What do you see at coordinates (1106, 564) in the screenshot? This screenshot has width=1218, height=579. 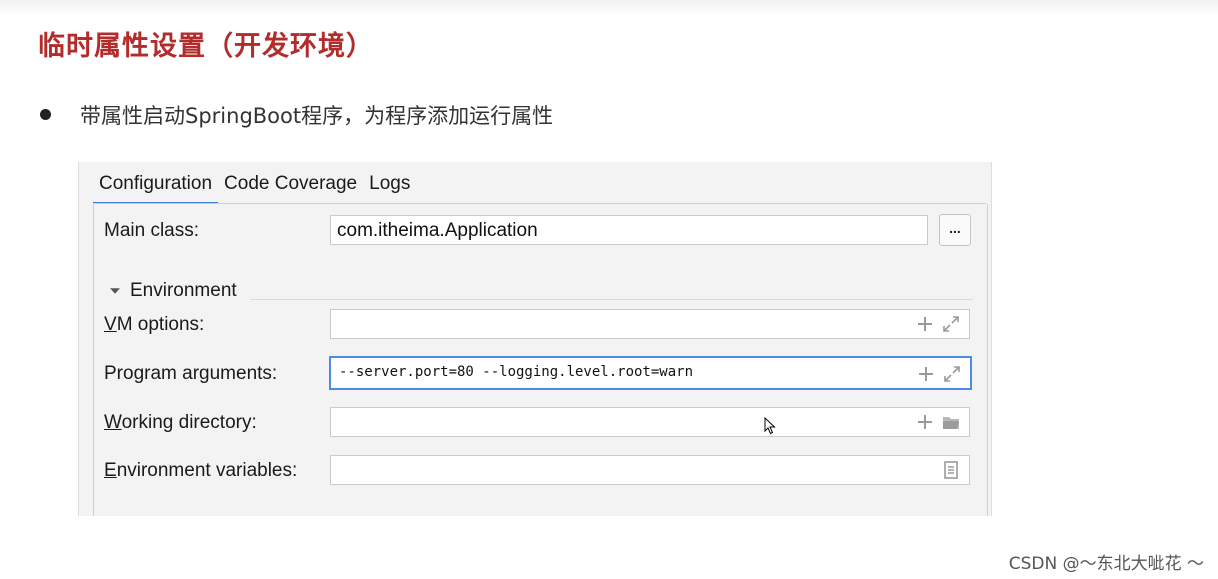 I see `watermark: CSDN @～东北大呲花 ～` at bounding box center [1106, 564].